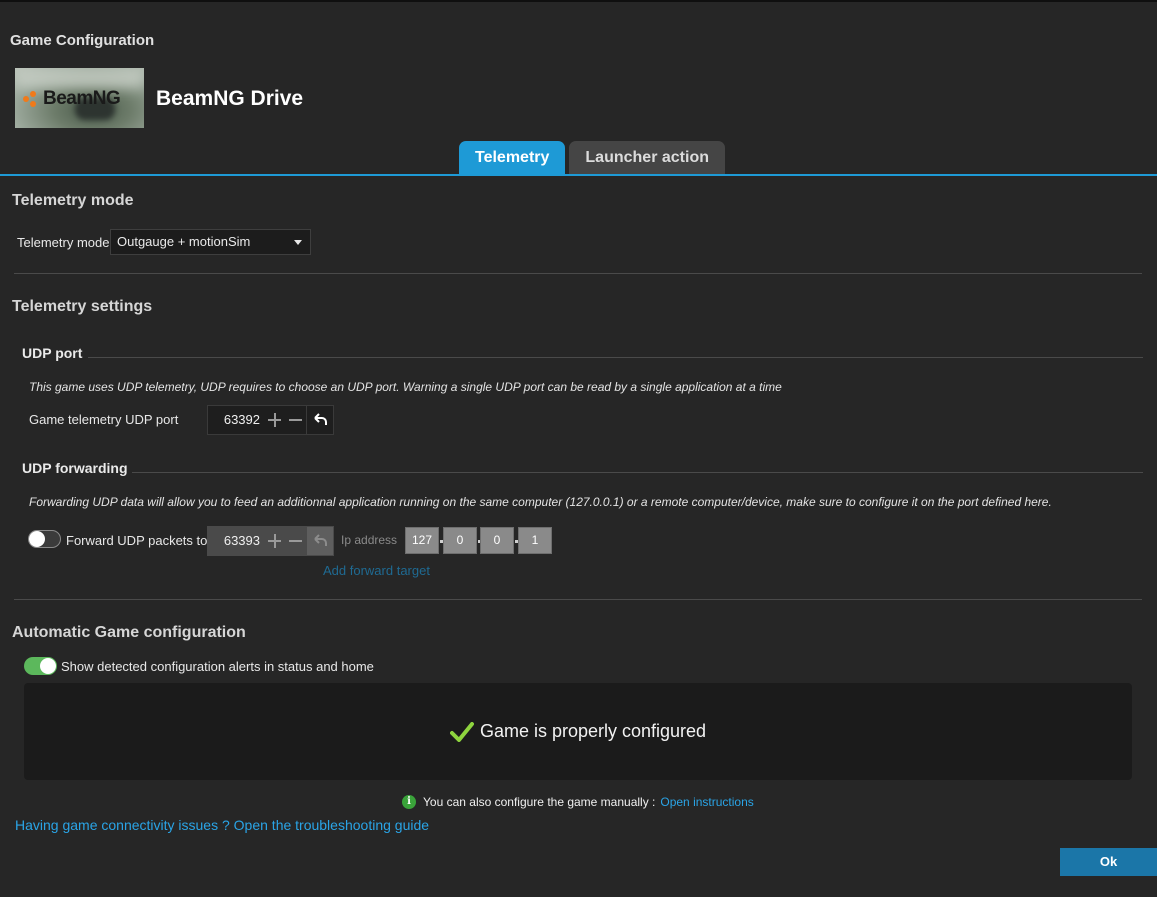 This screenshot has width=1157, height=897. I want to click on forward-port-stepper: 63393, so click(270, 541).